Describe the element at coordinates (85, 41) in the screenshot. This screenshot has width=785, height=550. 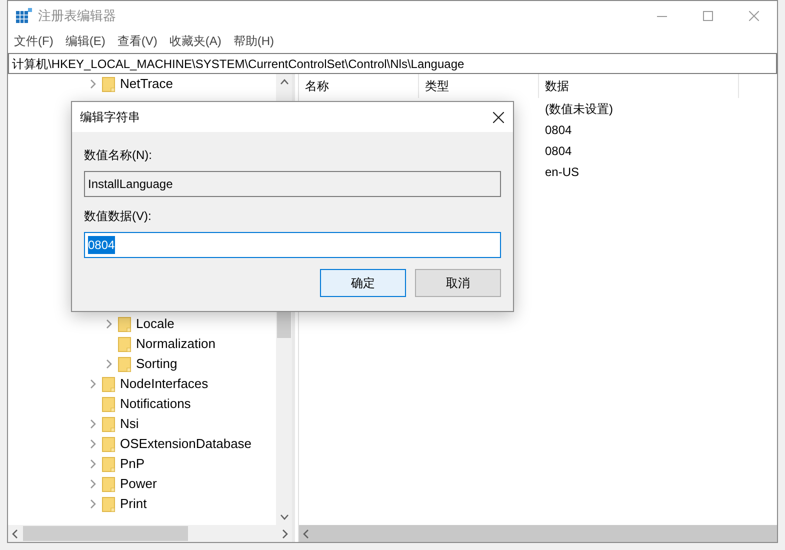
I see `menu-item: 编辑(E)` at that location.